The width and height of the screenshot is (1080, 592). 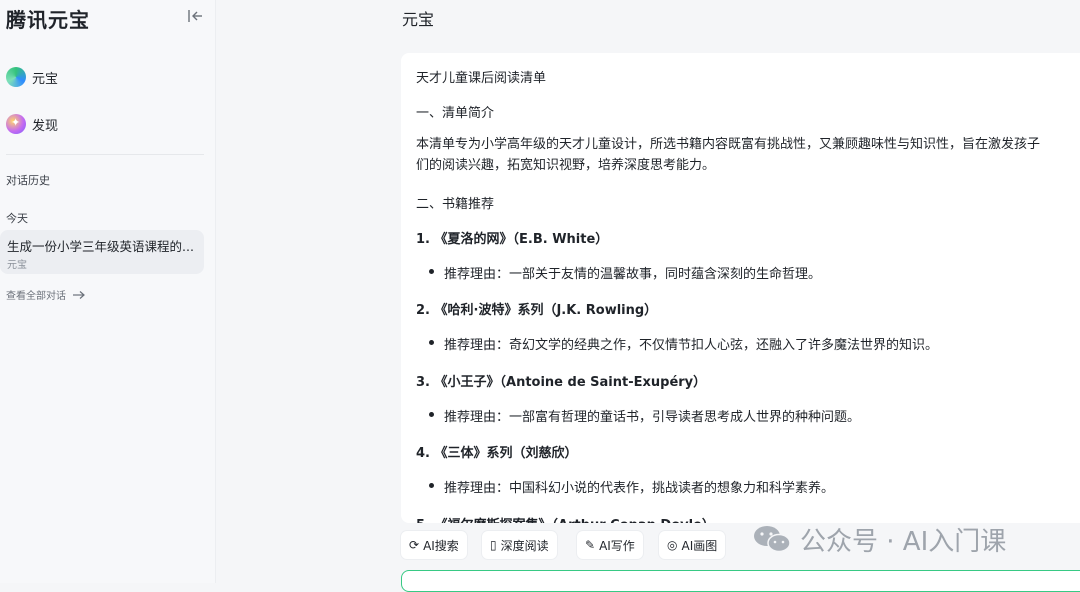 I want to click on nav-item-yuanbao: 元宝, so click(x=32, y=77).